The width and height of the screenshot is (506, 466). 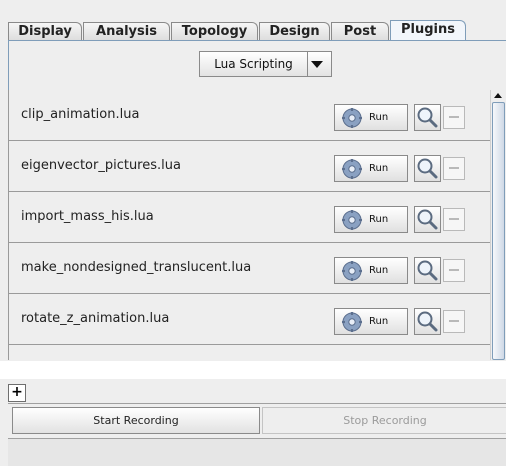 I want to click on tab-analysis: Analysis, so click(x=126, y=31).